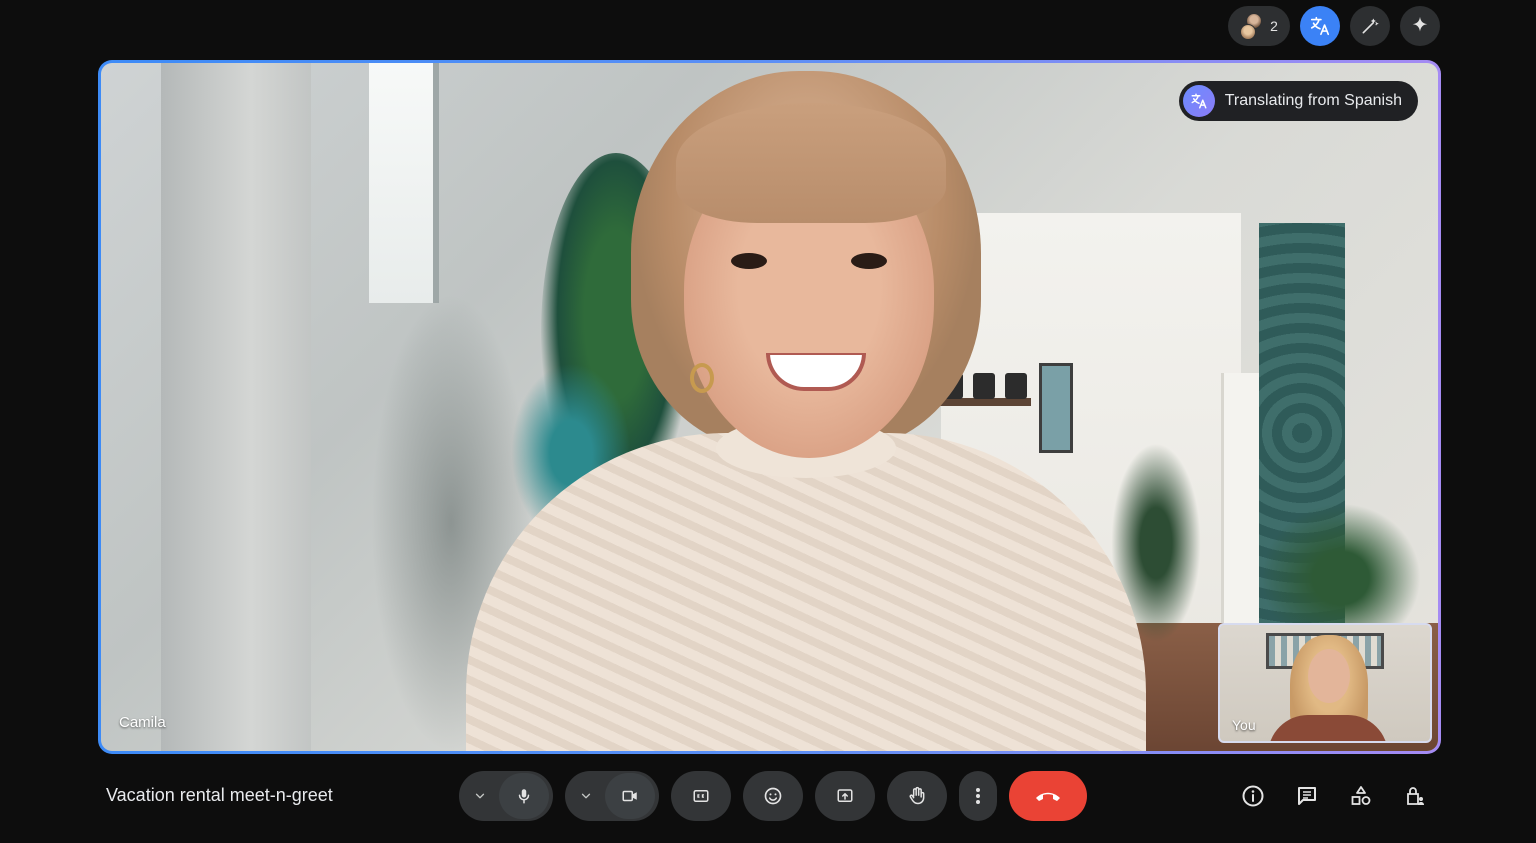 Image resolution: width=1536 pixels, height=843 pixels. I want to click on speaker-name: Camila, so click(142, 722).